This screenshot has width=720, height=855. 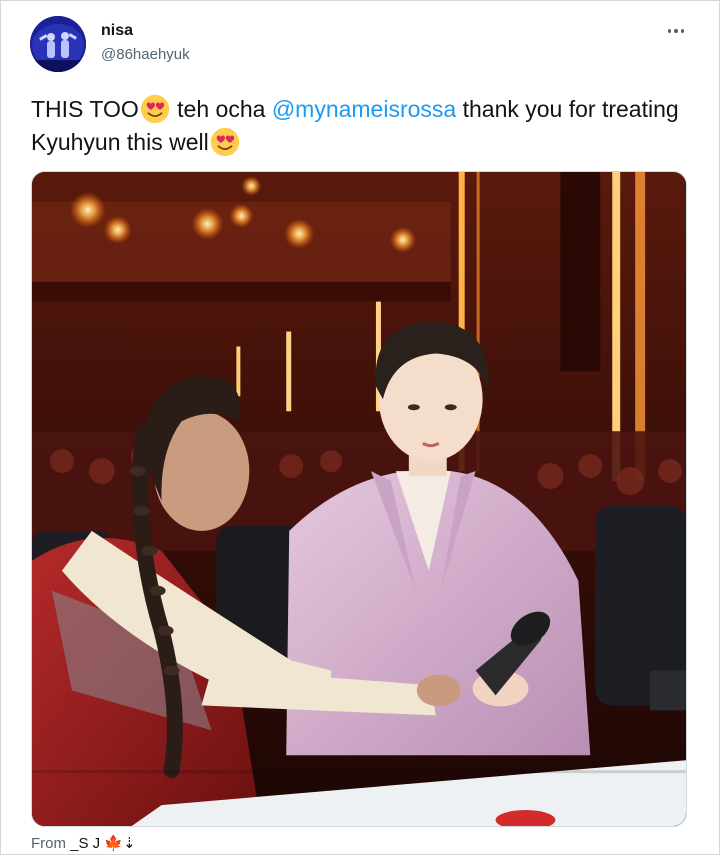 I want to click on media-source: From _S J 🍁⇣, so click(x=83, y=843).